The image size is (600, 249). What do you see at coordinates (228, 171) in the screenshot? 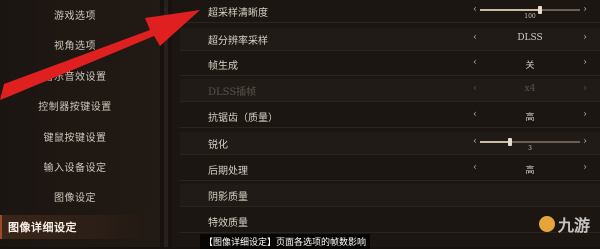
I see `setting-label: 后期处理` at bounding box center [228, 171].